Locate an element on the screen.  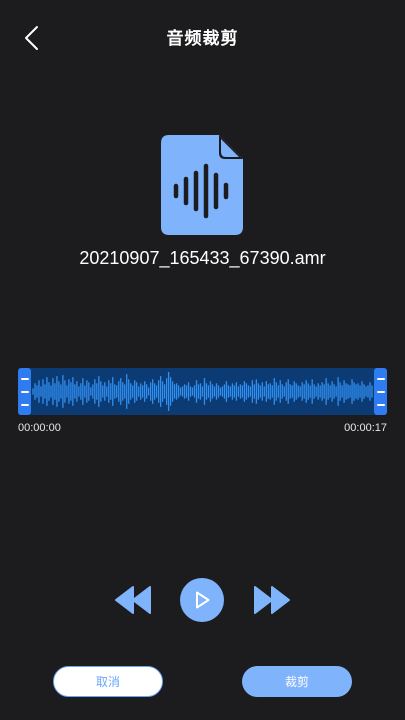
waveform-track is located at coordinates (202, 391).